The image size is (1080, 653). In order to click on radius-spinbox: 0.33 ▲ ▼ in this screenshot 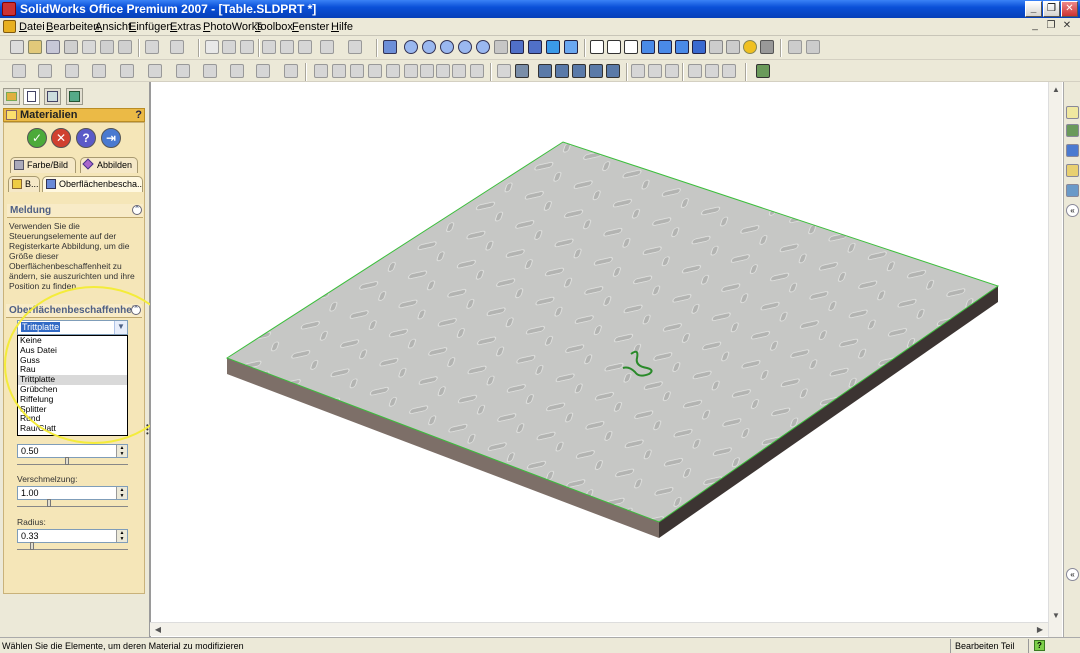, I will do `click(72, 536)`.